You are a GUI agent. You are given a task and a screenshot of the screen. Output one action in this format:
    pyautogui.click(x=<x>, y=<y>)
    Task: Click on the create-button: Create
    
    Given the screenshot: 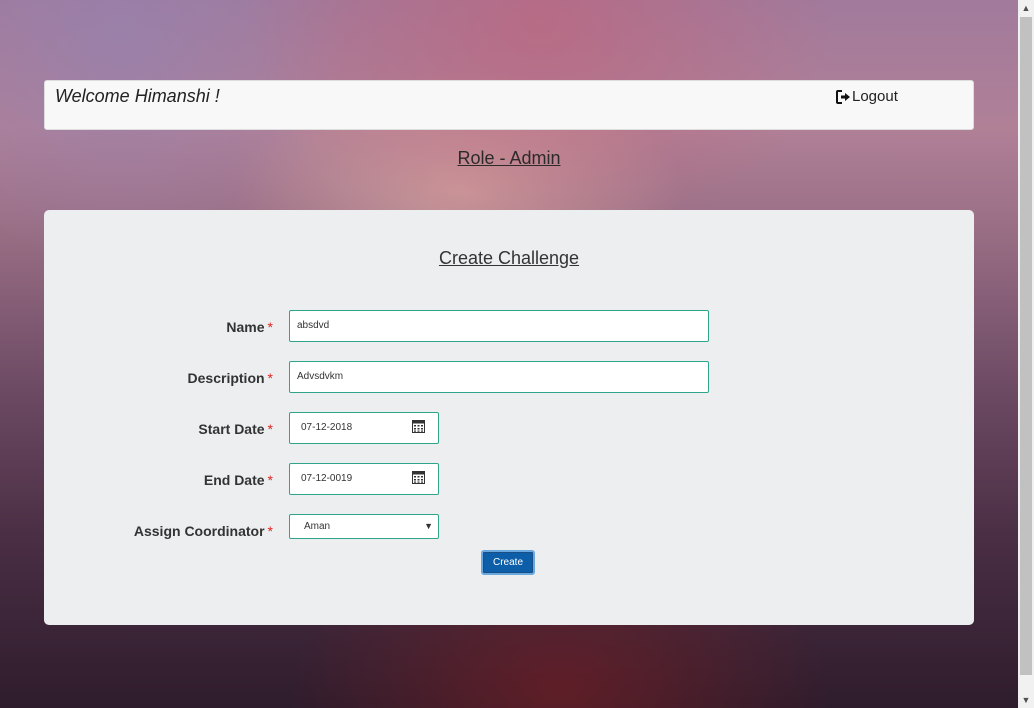 What is the action you would take?
    pyautogui.click(x=508, y=562)
    